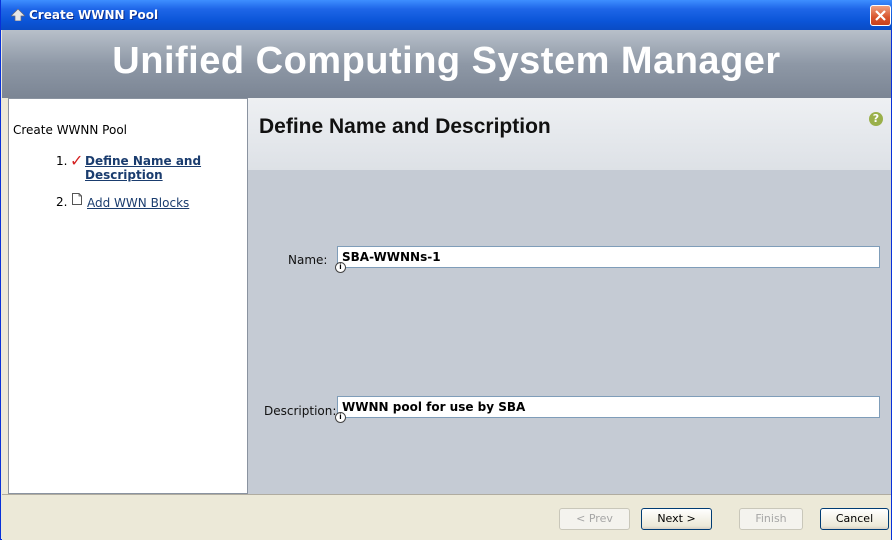 Image resolution: width=892 pixels, height=540 pixels. Describe the element at coordinates (77, 199) in the screenshot. I see `document-icon` at that location.